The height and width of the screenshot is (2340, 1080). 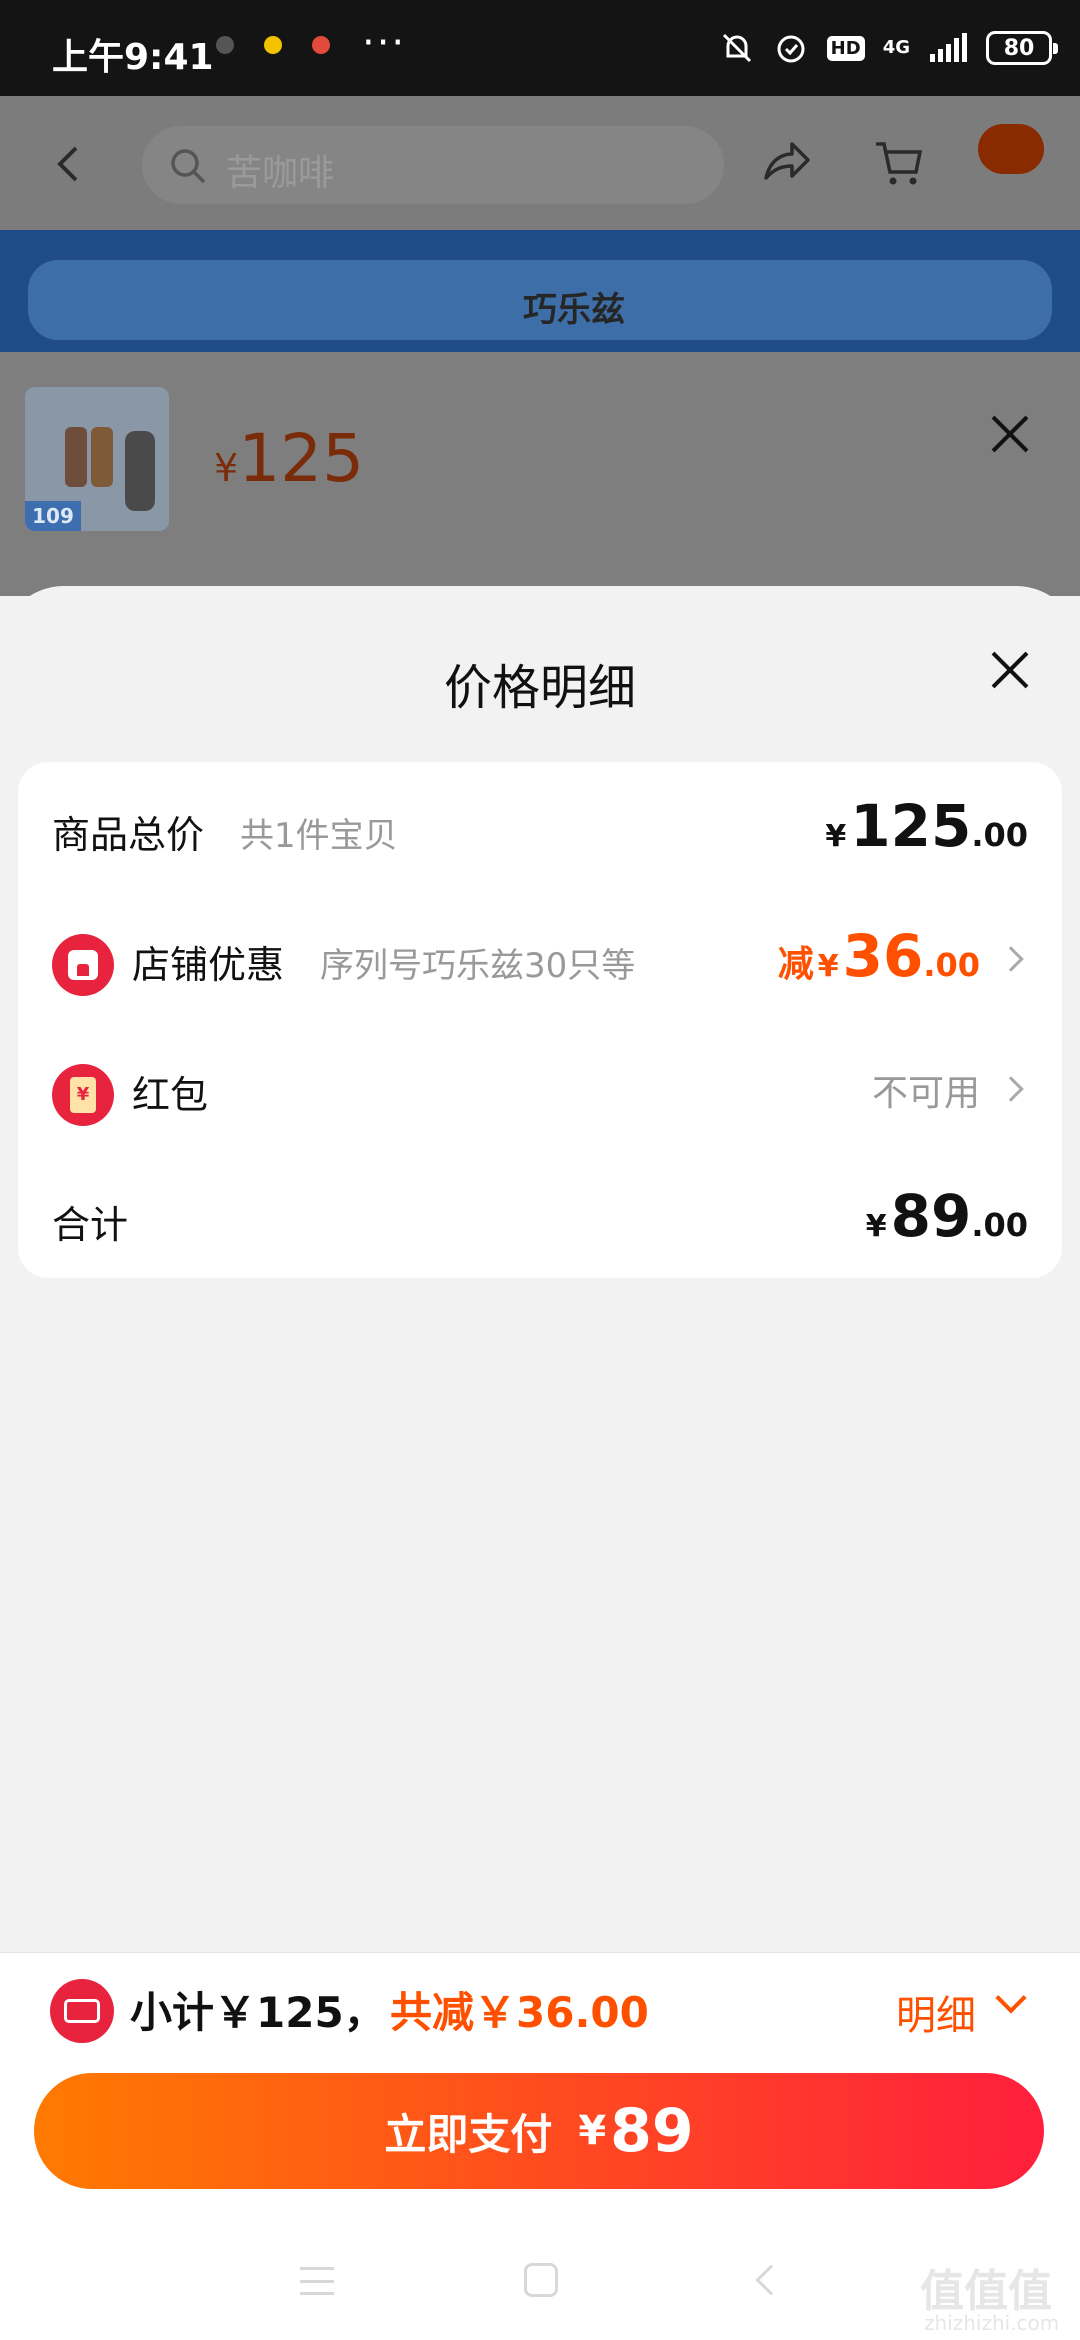 What do you see at coordinates (519, 2012) in the screenshot?
I see `discount-total-text: 共减￥36.00` at bounding box center [519, 2012].